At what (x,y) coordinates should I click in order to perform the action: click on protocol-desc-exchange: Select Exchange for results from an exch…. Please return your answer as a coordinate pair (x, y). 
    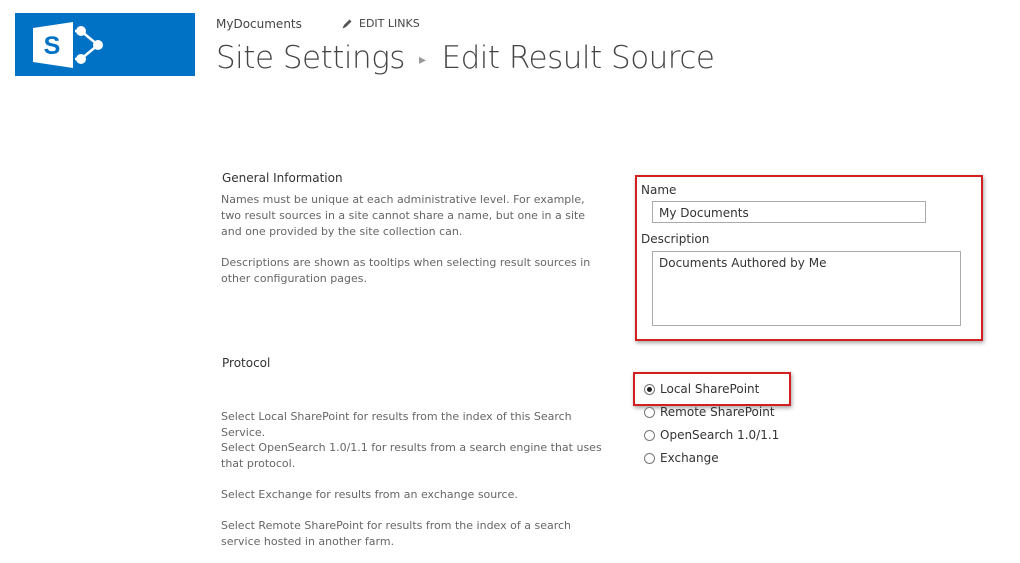
    Looking at the image, I should click on (369, 494).